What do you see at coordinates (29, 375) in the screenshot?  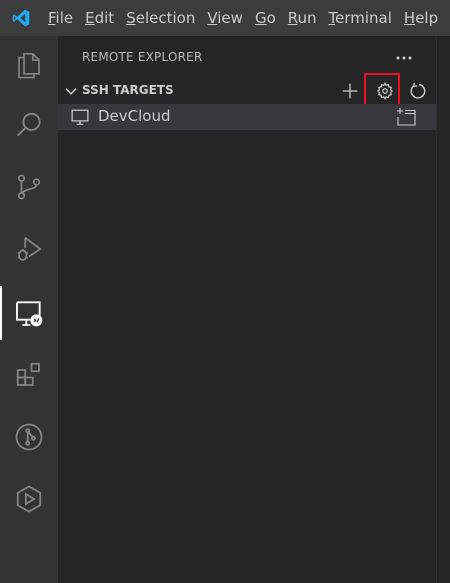 I see `extensions-icon` at bounding box center [29, 375].